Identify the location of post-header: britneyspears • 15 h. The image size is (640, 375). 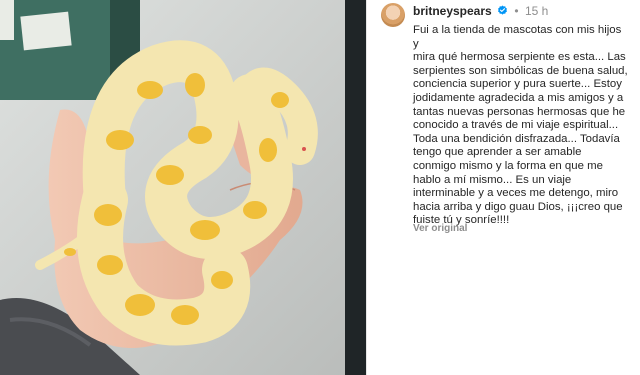
(480, 11).